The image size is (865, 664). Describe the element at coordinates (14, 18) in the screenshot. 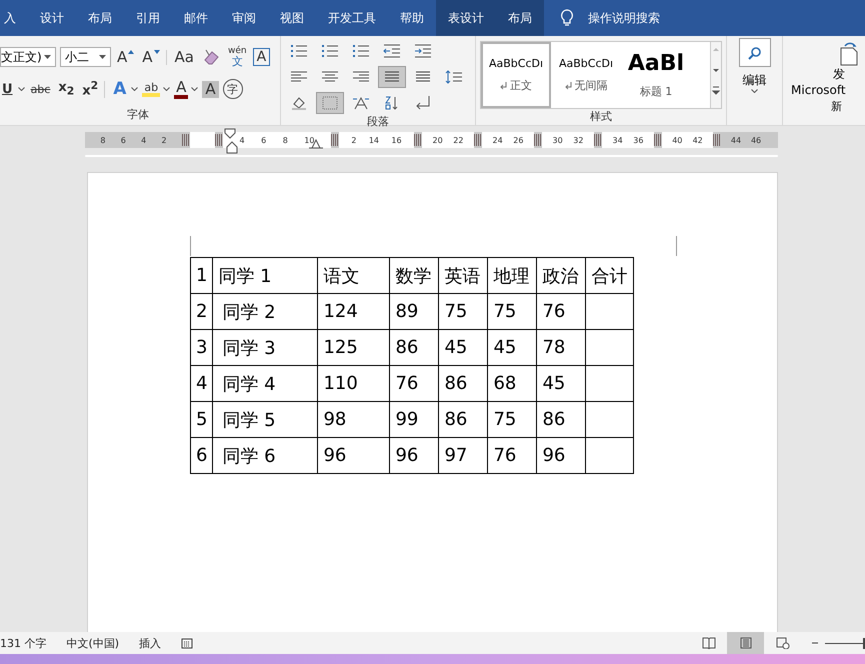

I see `ribbon-tab: 入` at that location.